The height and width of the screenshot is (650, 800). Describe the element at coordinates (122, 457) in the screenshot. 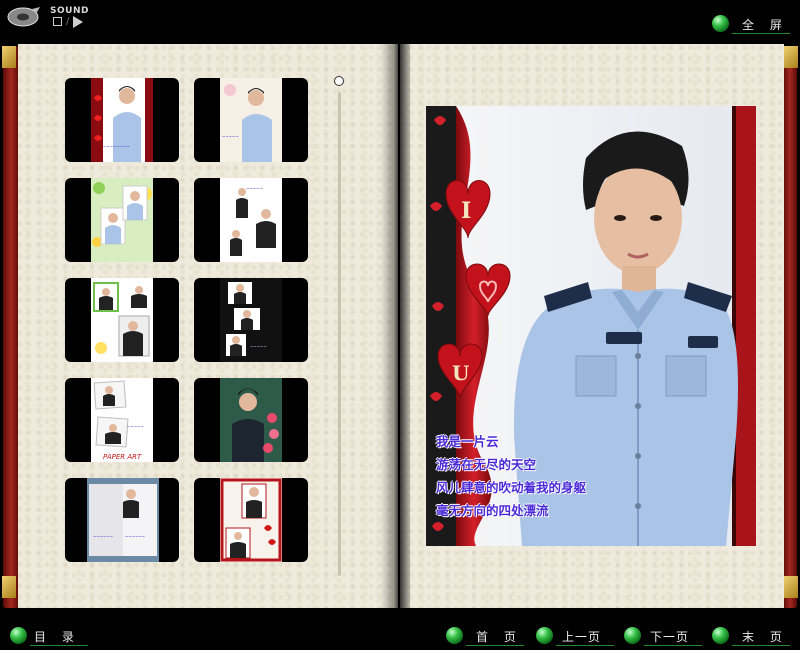

I see `thumb-caption: PAPER ART` at that location.